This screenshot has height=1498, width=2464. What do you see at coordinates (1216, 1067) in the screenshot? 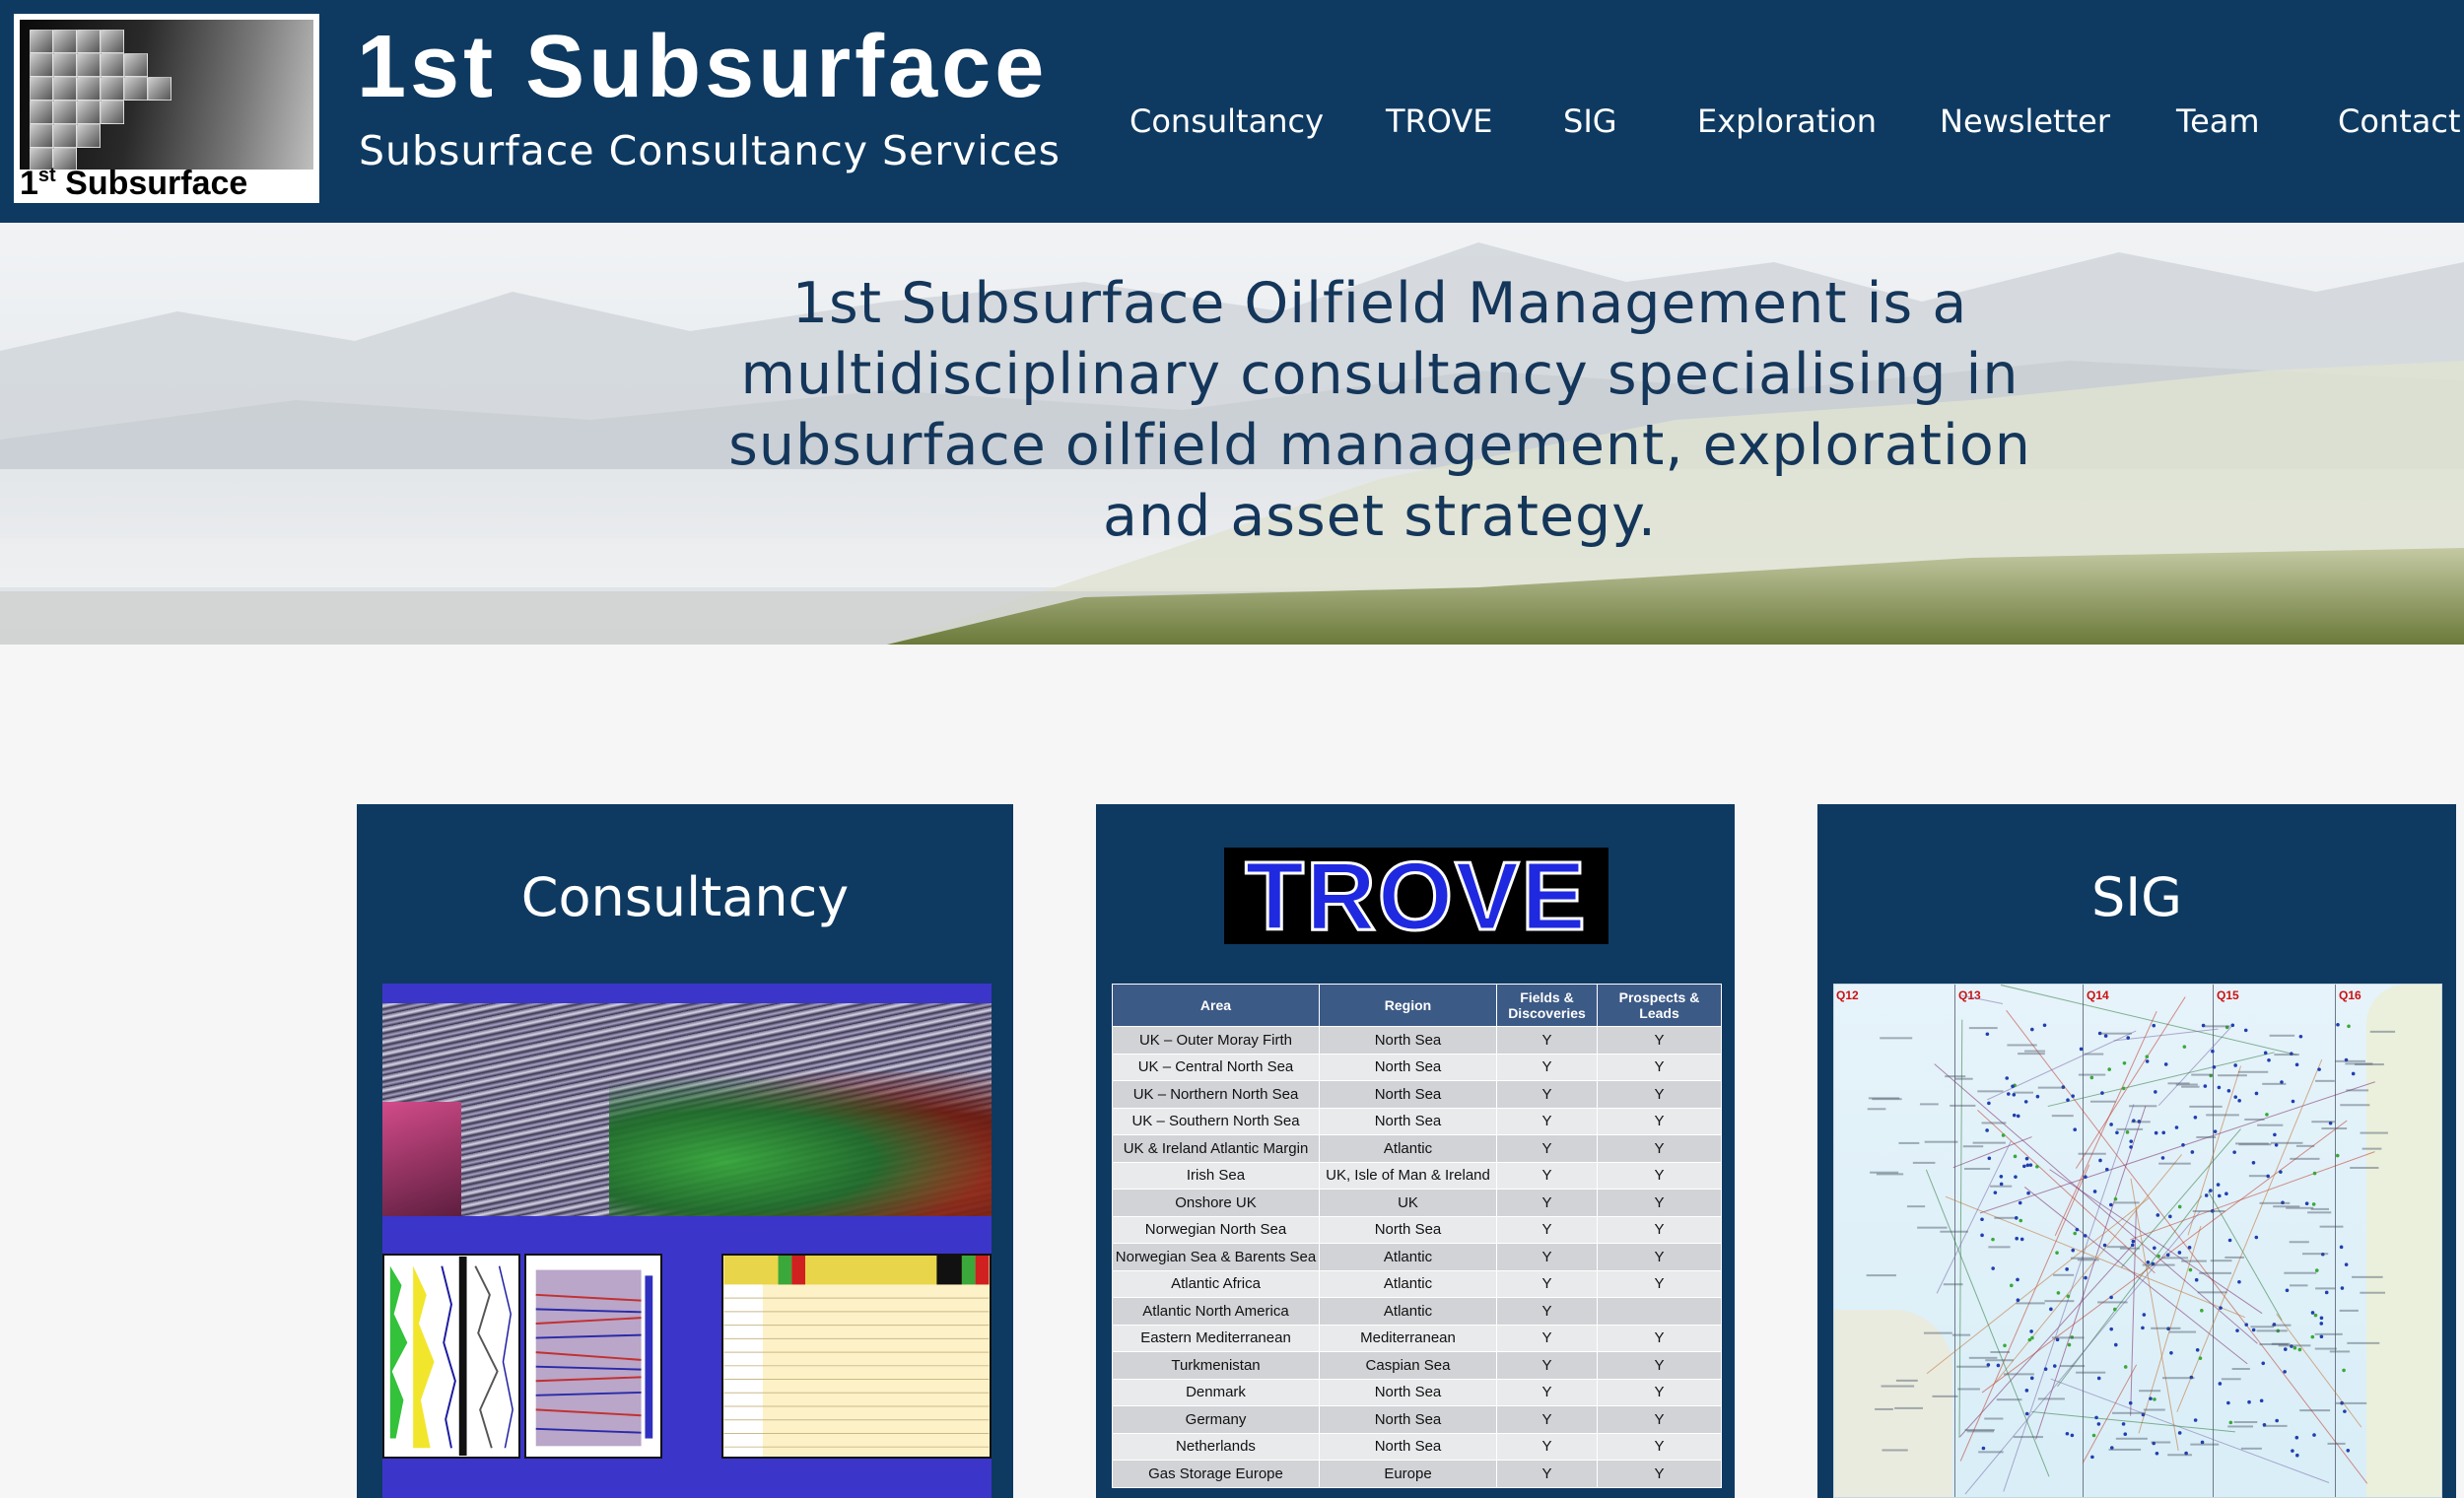
I see `cell-area: UK – Central North Sea` at bounding box center [1216, 1067].